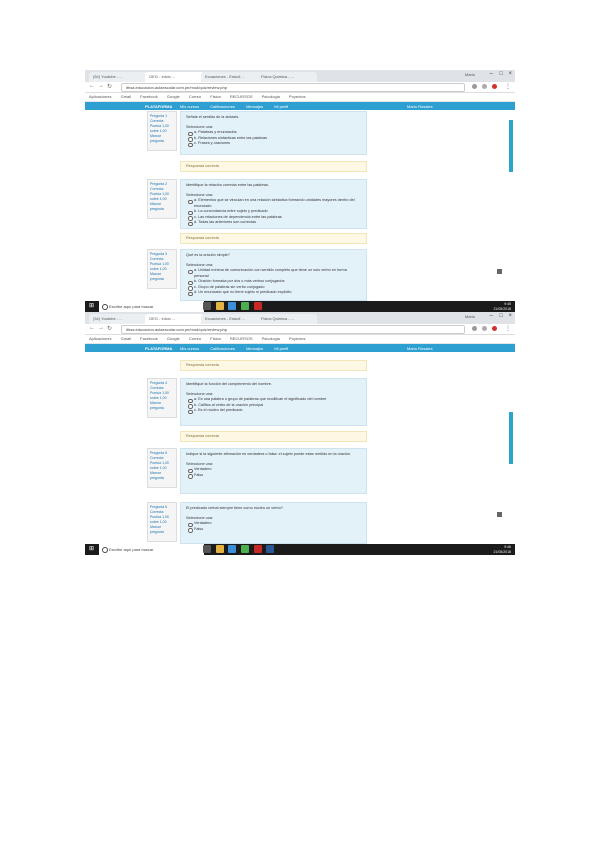  I want to click on system-tray: 9:45 21/05/2018, so click(502, 306).